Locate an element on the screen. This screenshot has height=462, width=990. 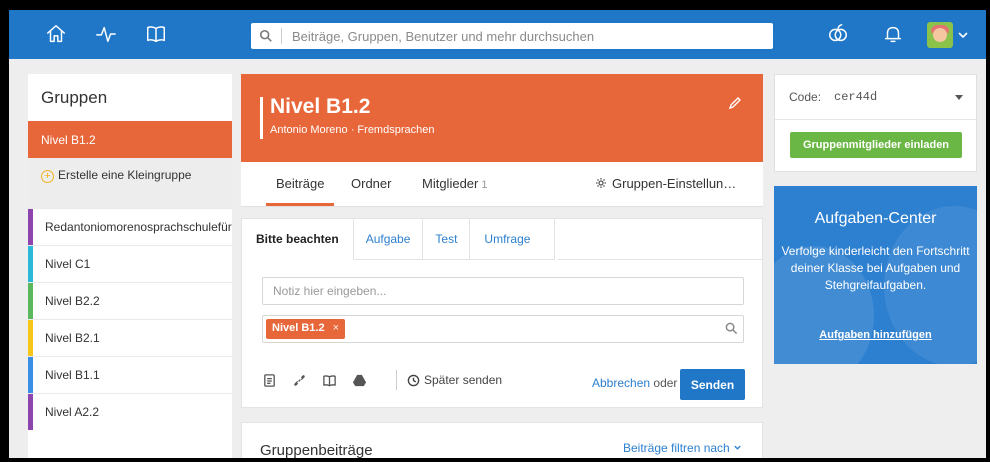
home-icon is located at coordinates (56, 34).